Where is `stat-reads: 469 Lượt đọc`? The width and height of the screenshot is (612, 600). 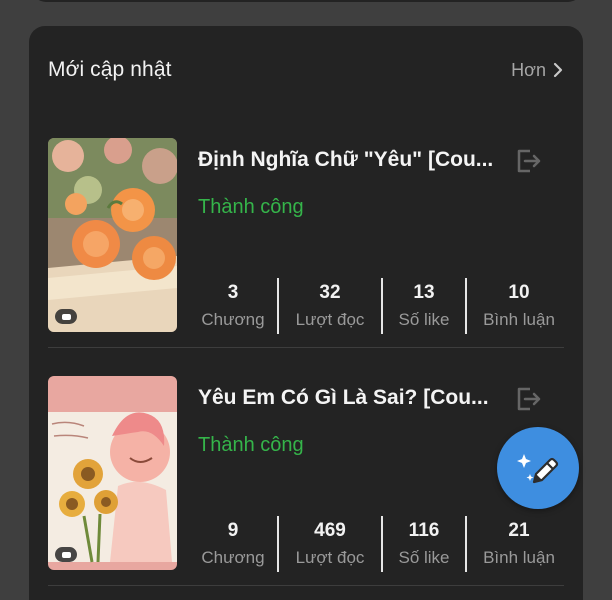
stat-reads: 469 Lượt đọc is located at coordinates (331, 544).